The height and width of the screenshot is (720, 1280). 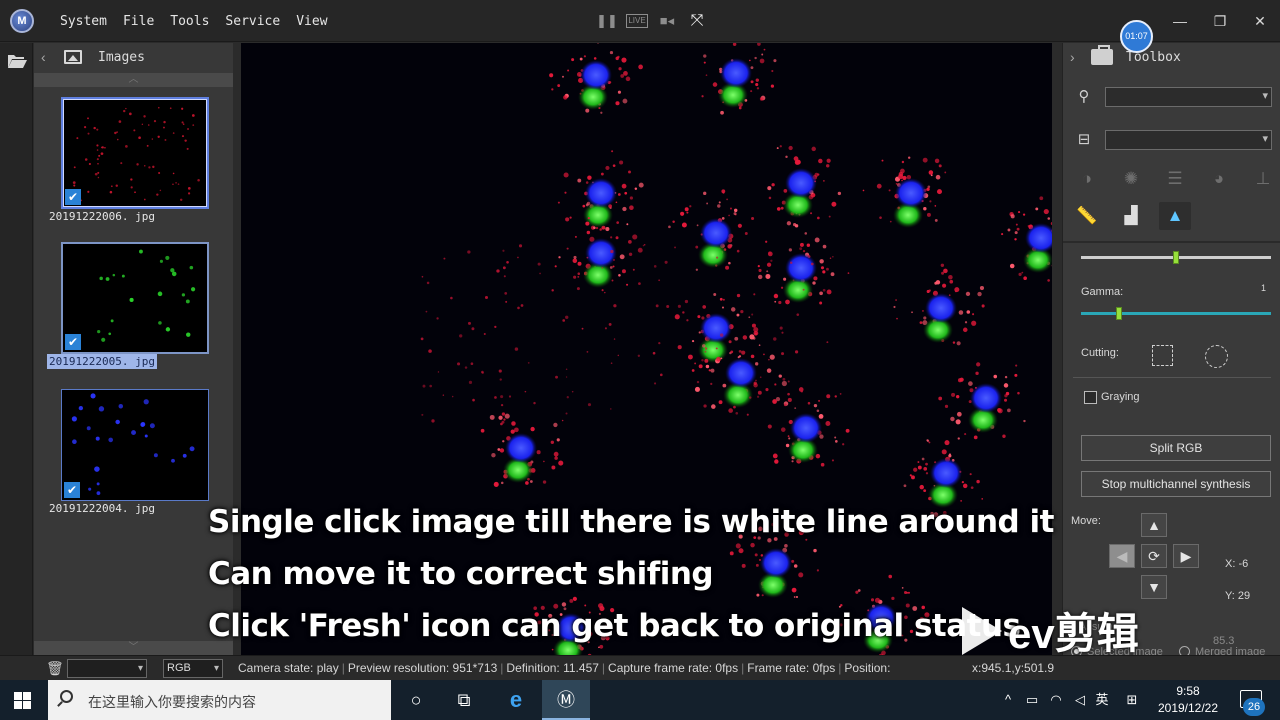 What do you see at coordinates (1220, 21) in the screenshot?
I see `restore-icon: ❐` at bounding box center [1220, 21].